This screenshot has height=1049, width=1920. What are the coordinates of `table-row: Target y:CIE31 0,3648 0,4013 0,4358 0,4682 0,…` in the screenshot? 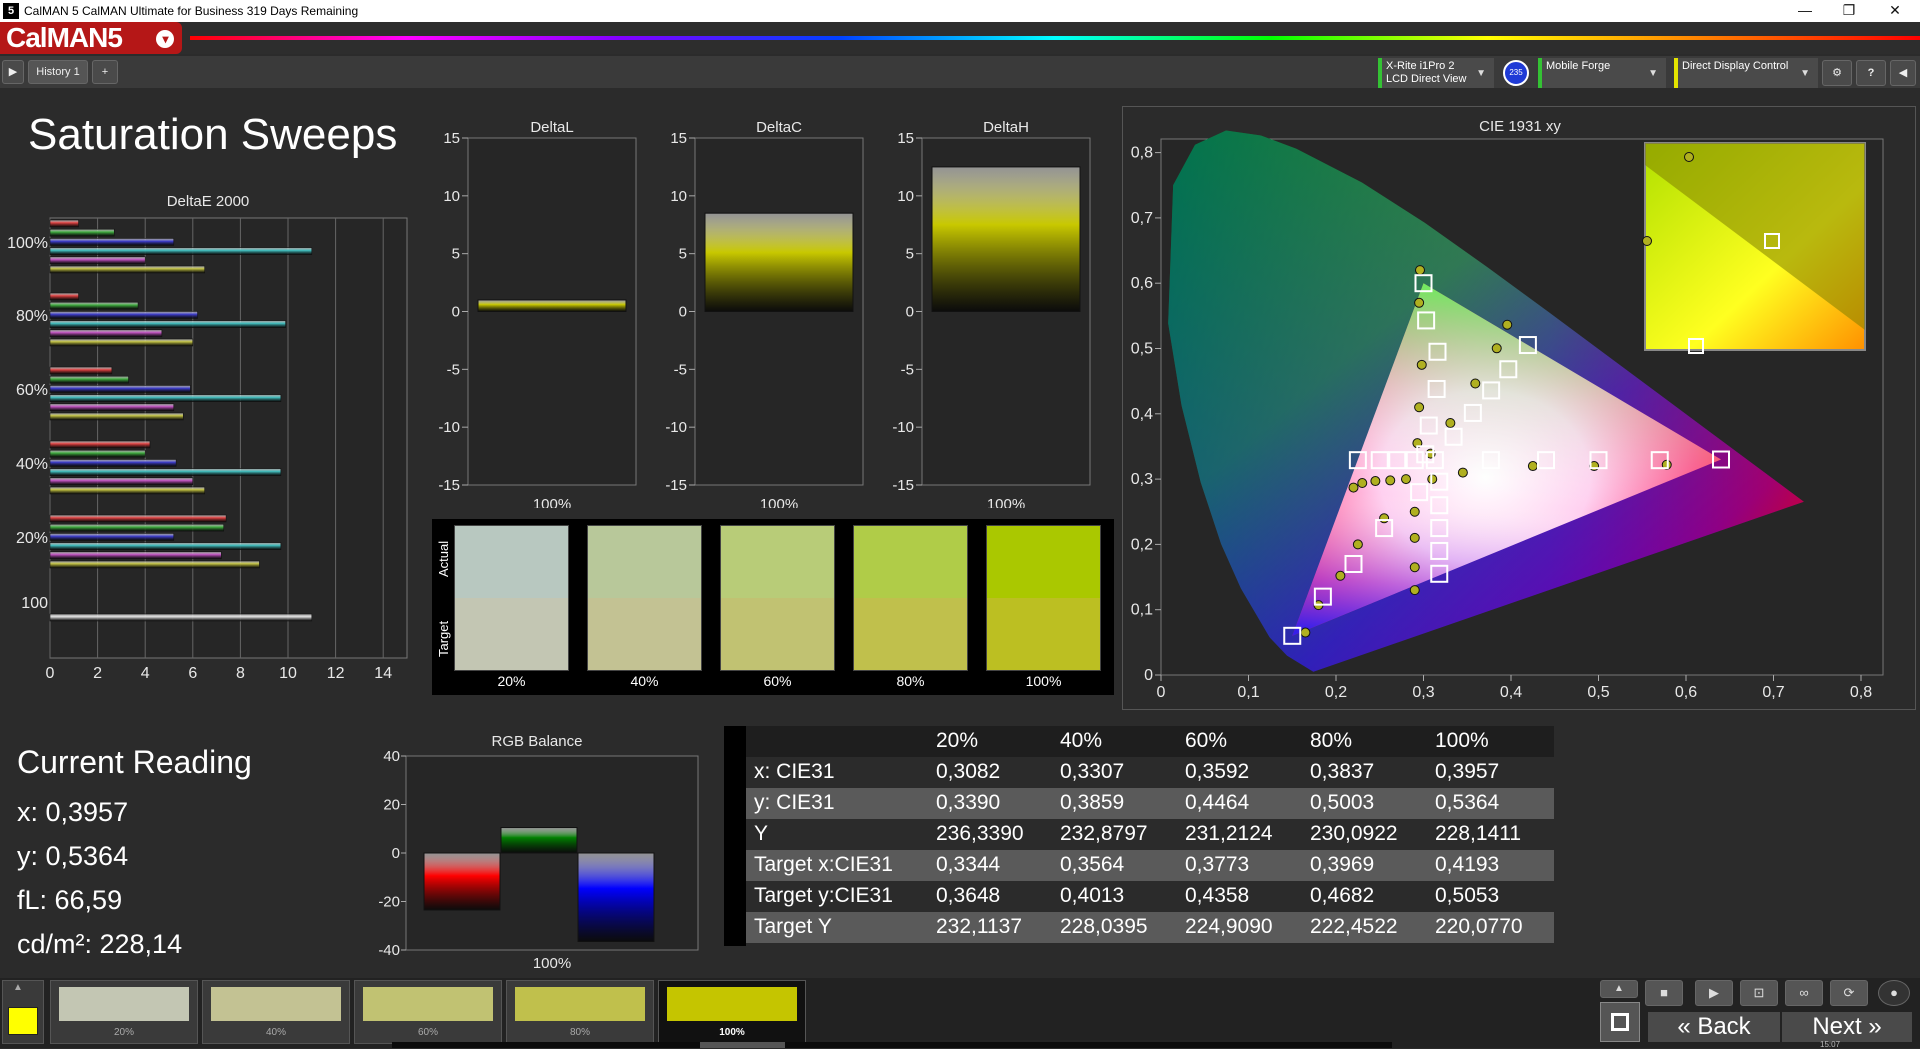 It's located at (1139, 896).